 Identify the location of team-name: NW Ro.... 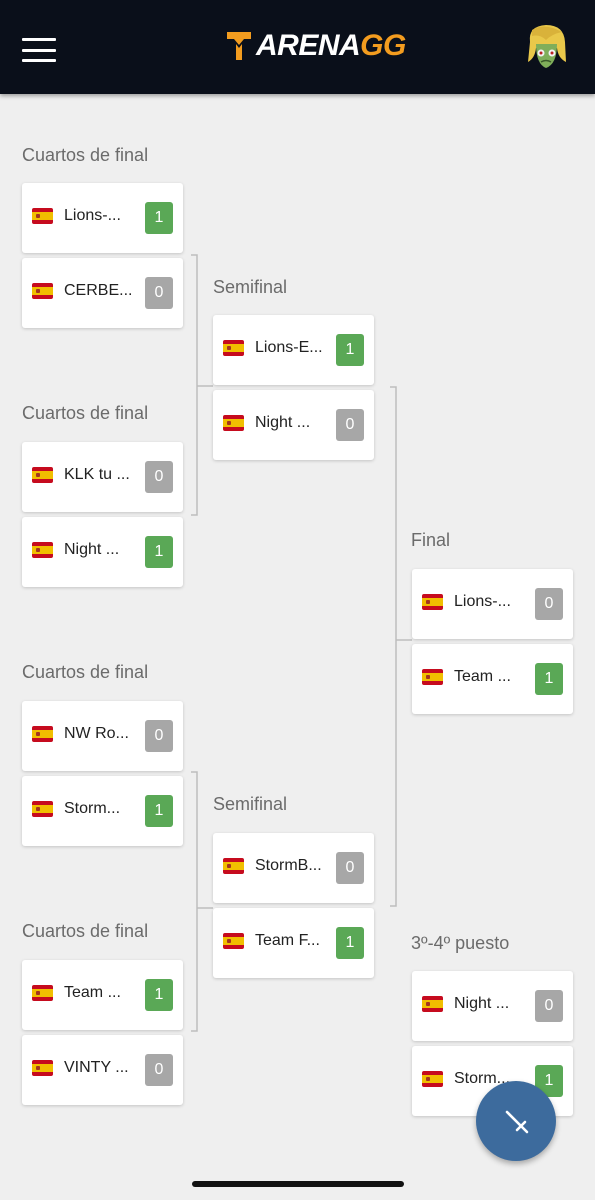
(96, 733).